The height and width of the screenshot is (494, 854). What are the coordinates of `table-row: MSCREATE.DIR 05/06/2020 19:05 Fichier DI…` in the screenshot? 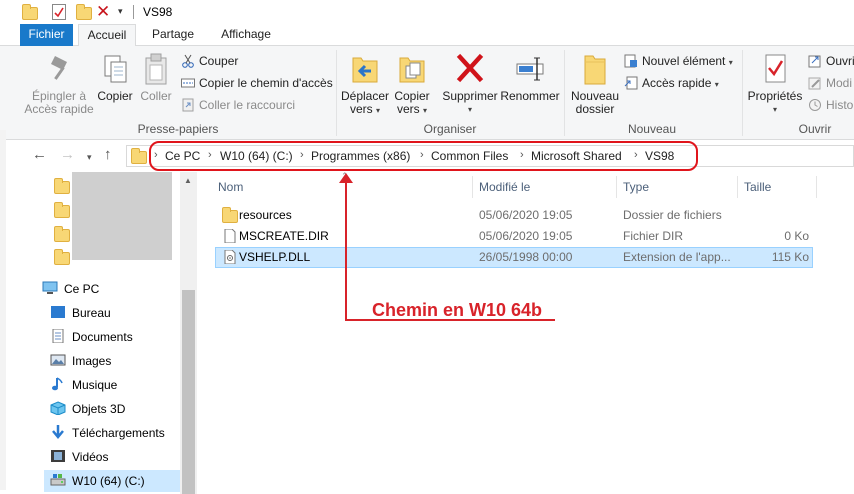 It's located at (514, 236).